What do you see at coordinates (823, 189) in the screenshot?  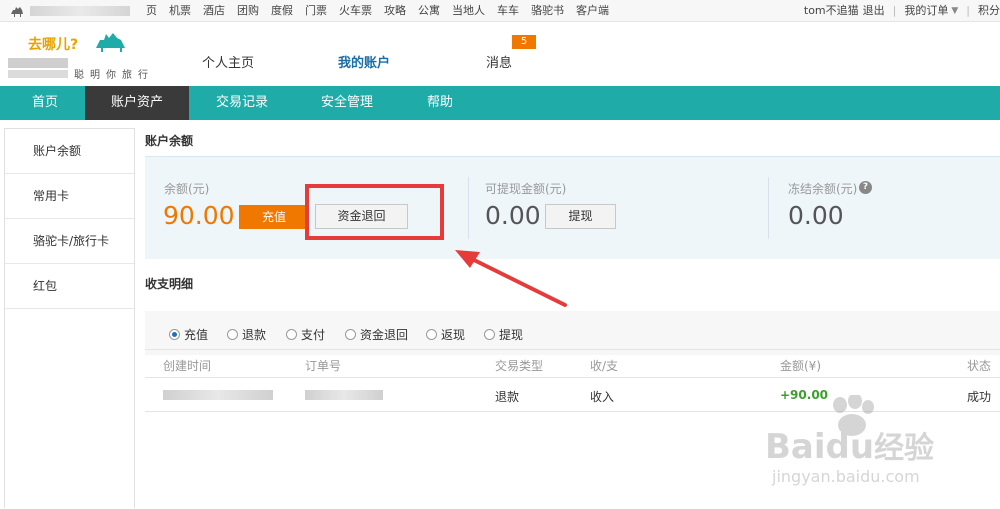 I see `frozen-label: 冻结余额(元)` at bounding box center [823, 189].